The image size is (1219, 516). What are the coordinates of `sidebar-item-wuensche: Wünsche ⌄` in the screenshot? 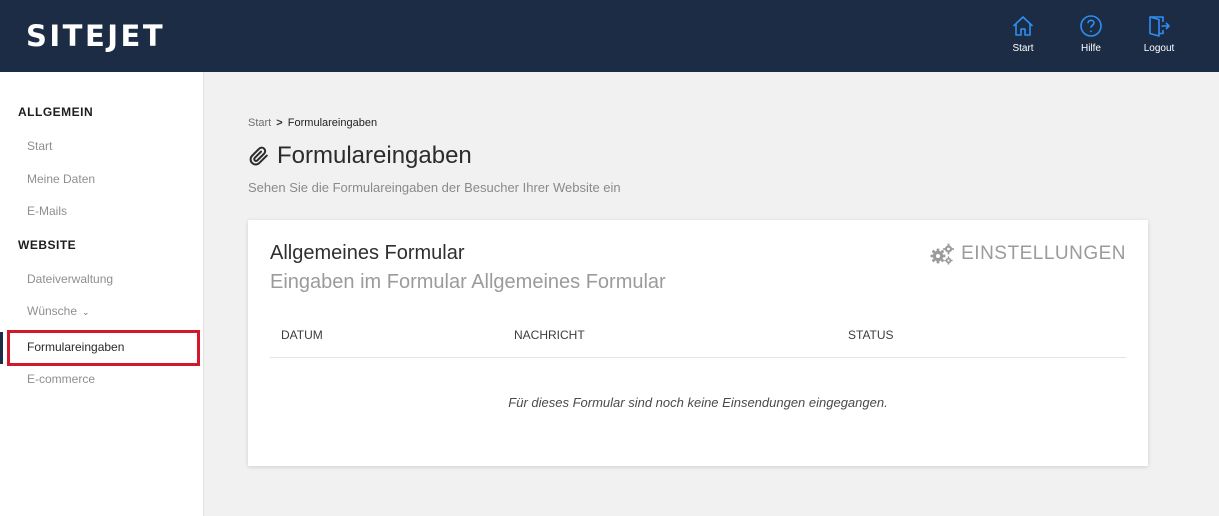 It's located at (58, 311).